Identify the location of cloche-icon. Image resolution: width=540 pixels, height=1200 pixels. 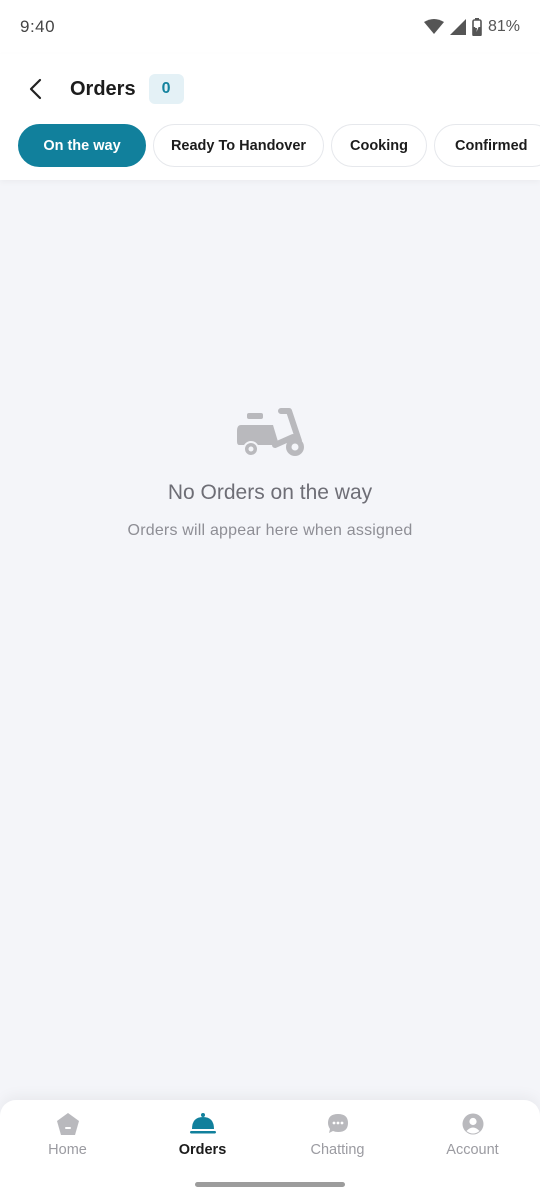
(202, 1123).